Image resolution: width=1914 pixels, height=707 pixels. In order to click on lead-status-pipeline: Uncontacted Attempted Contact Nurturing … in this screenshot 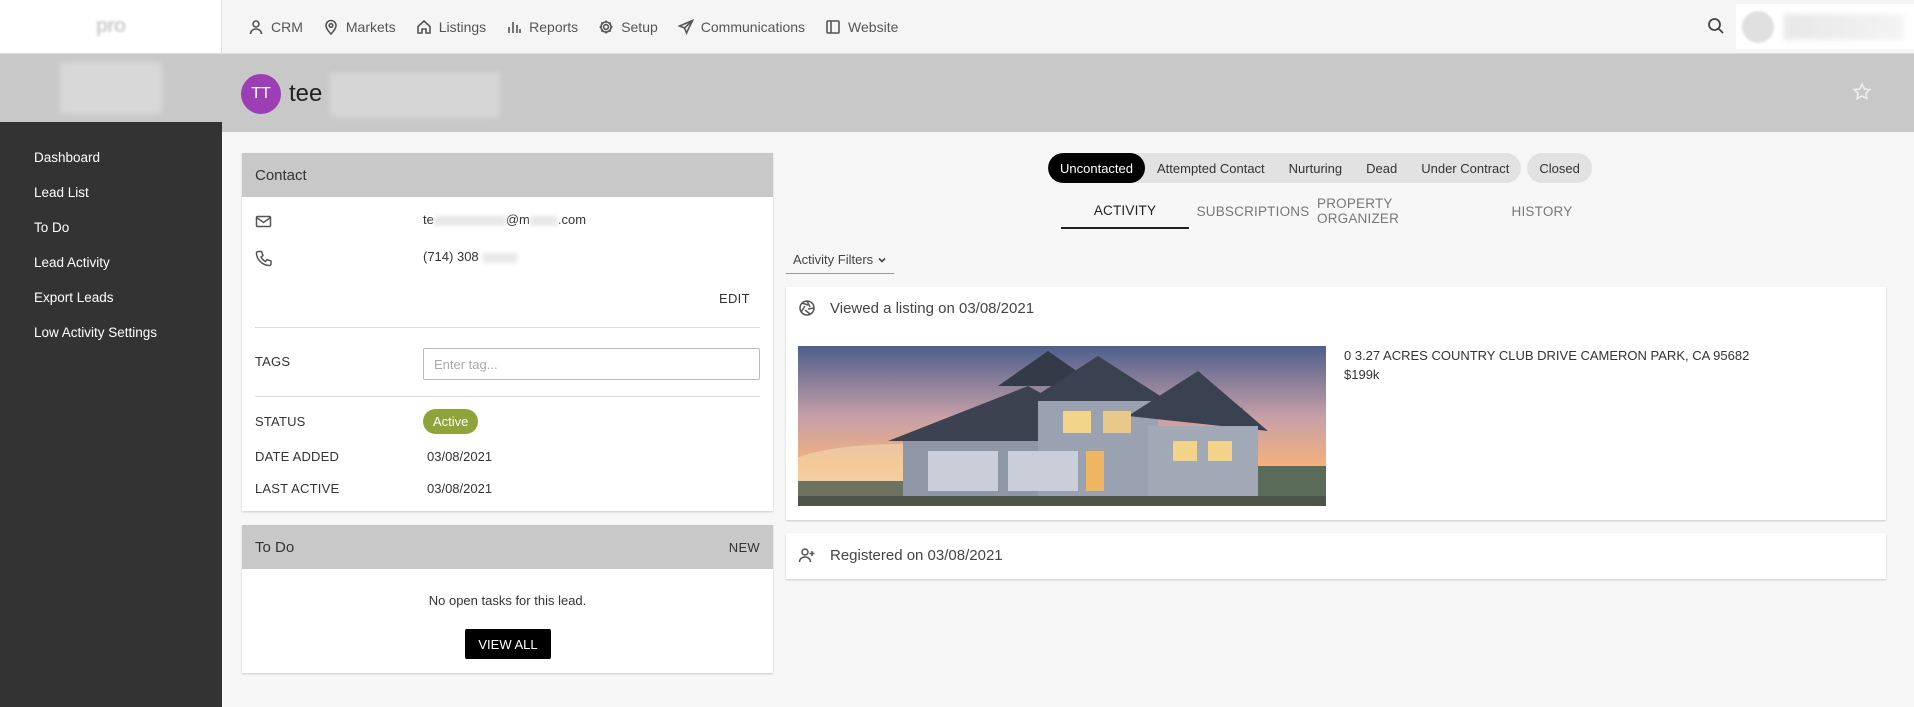, I will do `click(1320, 168)`.